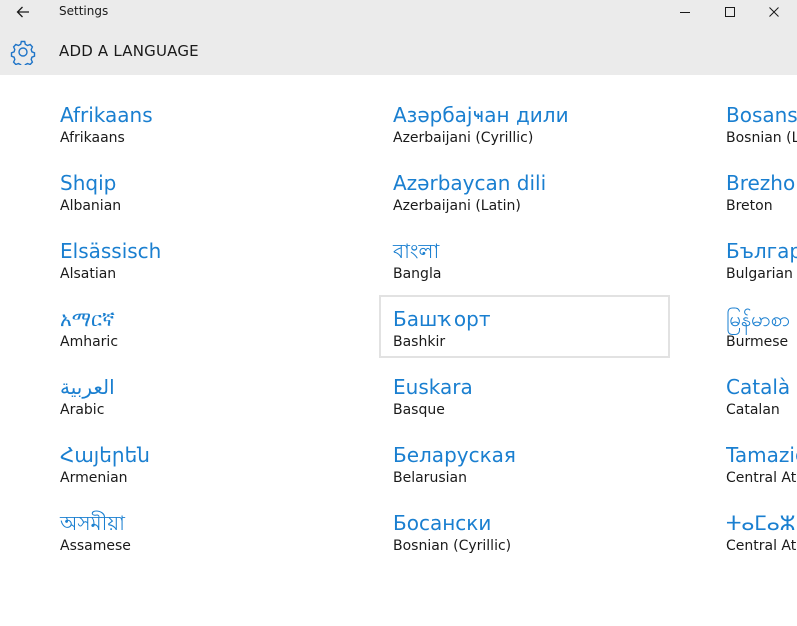 The height and width of the screenshot is (626, 797). What do you see at coordinates (463, 138) in the screenshot?
I see `language-english-name: Azerbaijani (Cyrillic)` at bounding box center [463, 138].